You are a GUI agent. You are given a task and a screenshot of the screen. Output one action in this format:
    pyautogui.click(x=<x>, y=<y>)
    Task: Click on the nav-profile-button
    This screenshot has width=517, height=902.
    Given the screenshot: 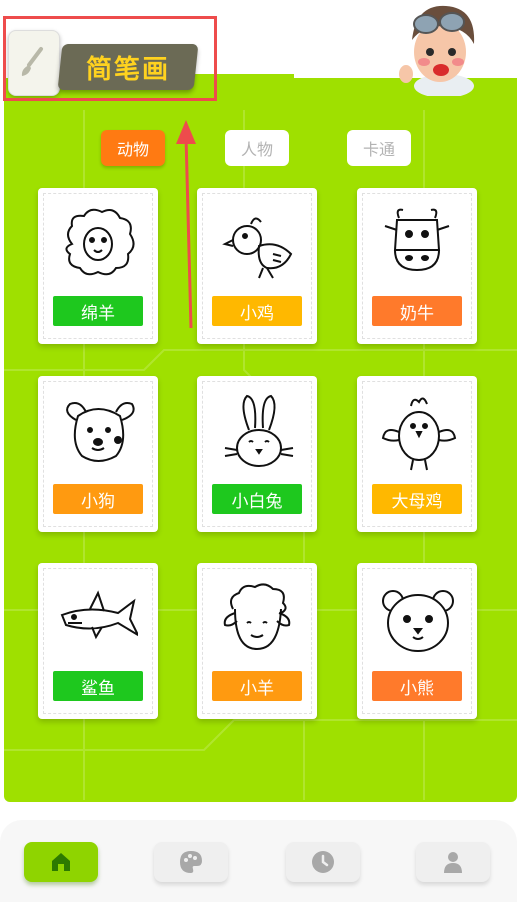 What is the action you would take?
    pyautogui.click(x=453, y=862)
    